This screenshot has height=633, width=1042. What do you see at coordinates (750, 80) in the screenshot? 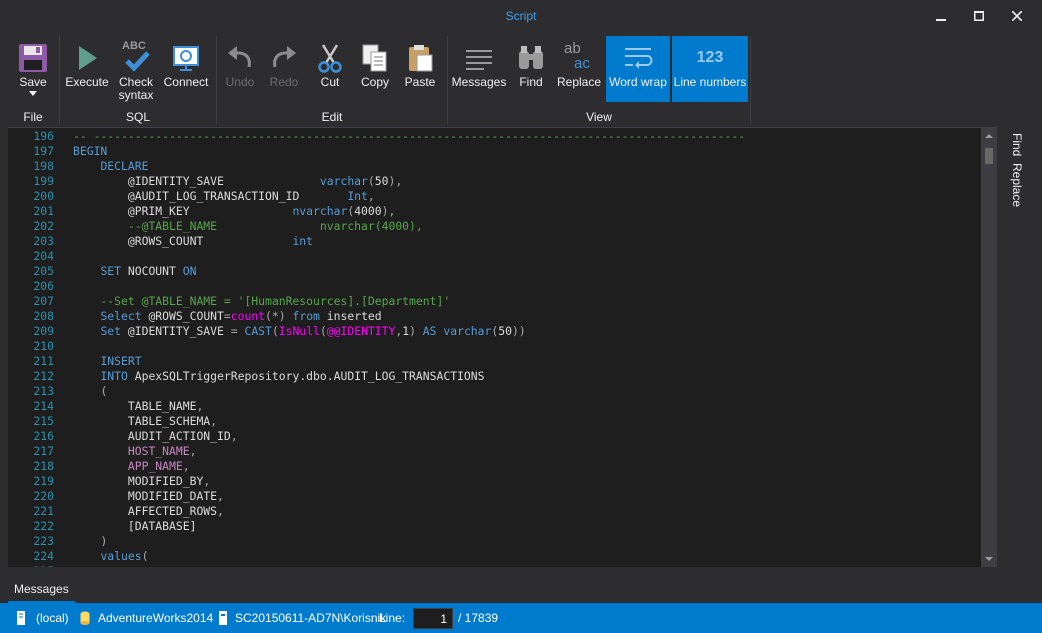
I see `group-divider` at bounding box center [750, 80].